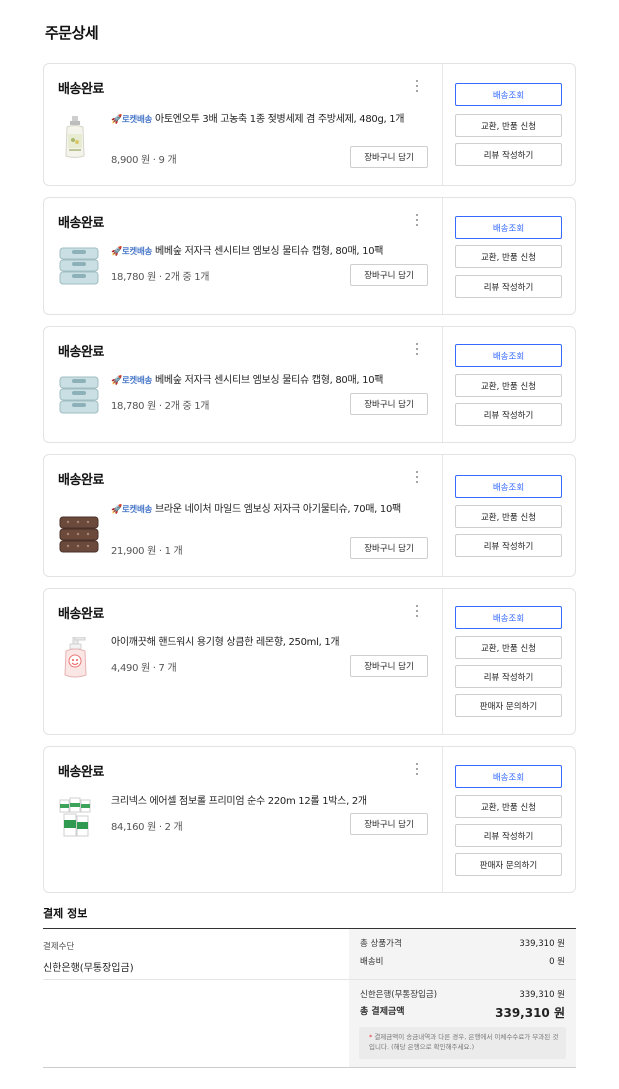  I want to click on product-name-text: 베베숲 저자극 센시티브 엠보싱 물티슈 캡형, 80매, 10팩, so click(269, 380).